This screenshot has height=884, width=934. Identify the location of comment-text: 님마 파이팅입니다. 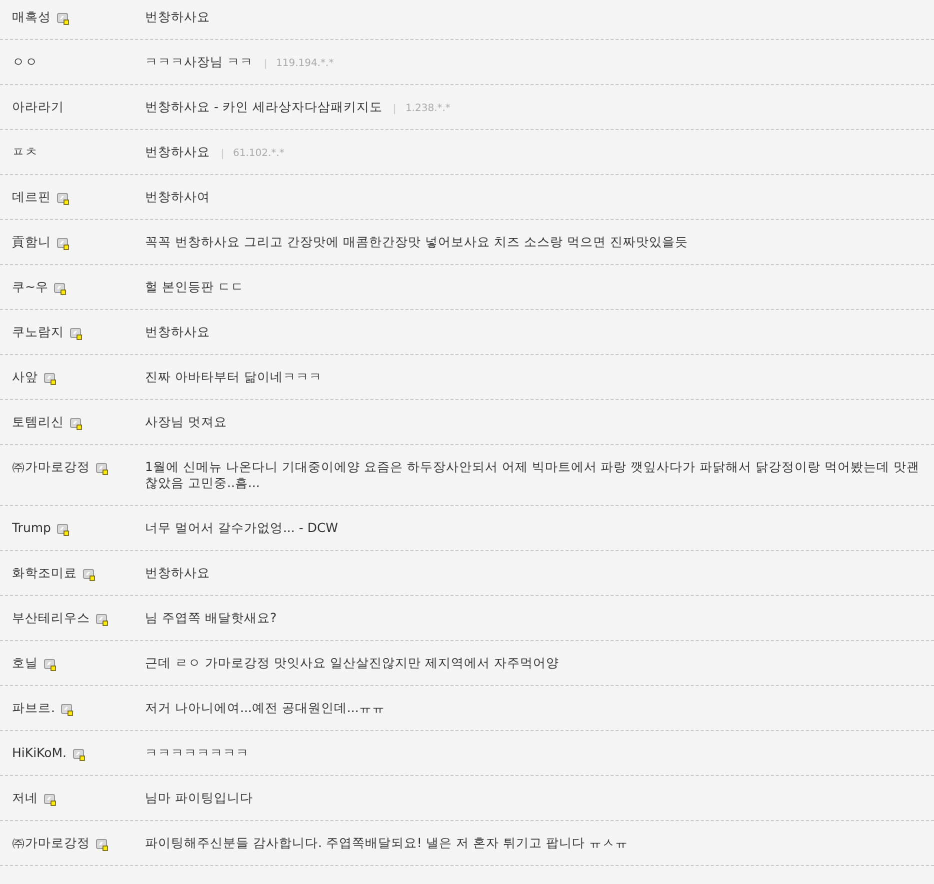
(199, 797).